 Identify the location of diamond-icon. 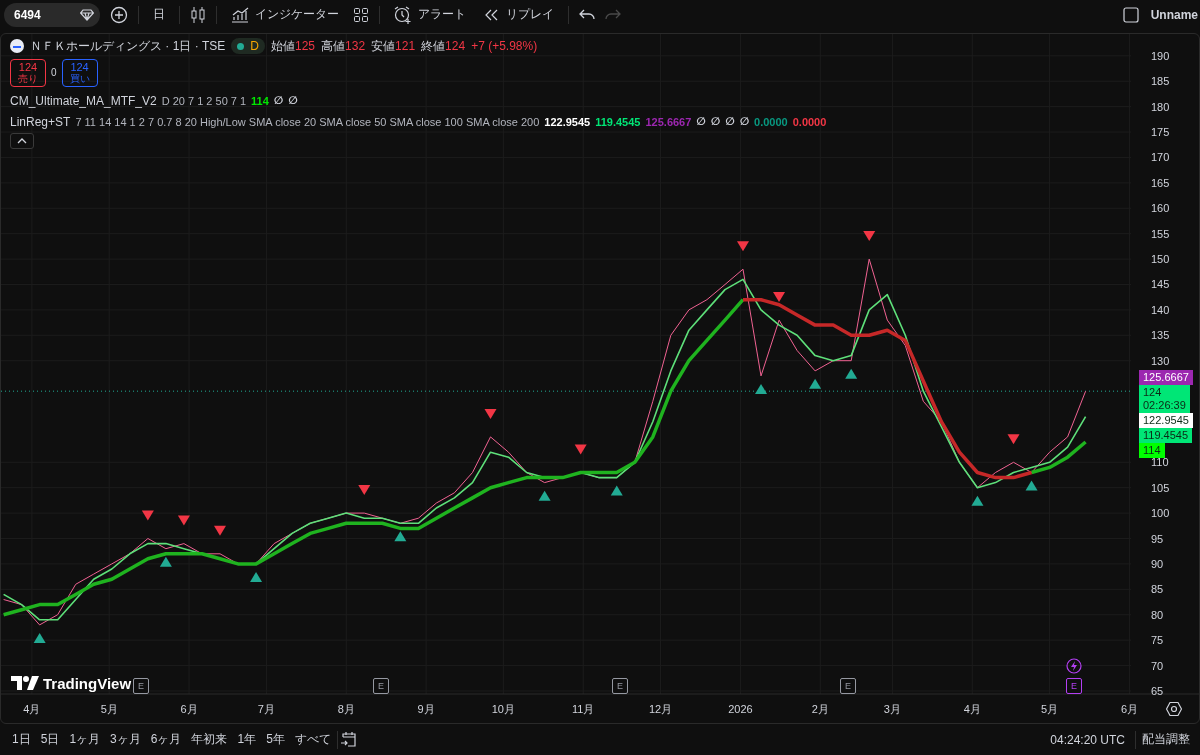
(87, 14).